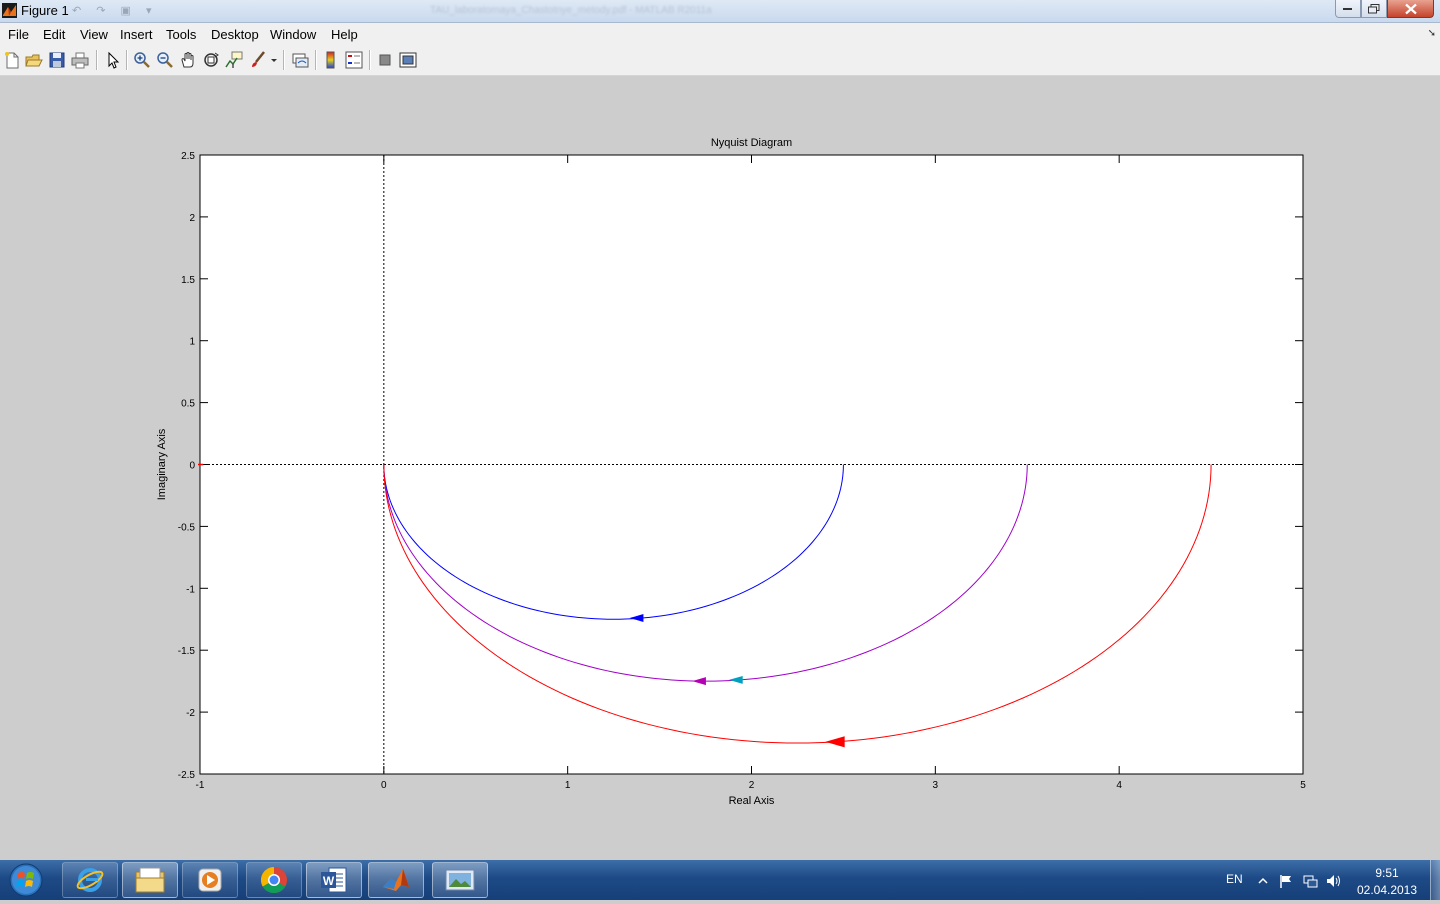 The image size is (1440, 904). Describe the element at coordinates (112, 60) in the screenshot. I see `edit-plot-arrow-icon` at that location.